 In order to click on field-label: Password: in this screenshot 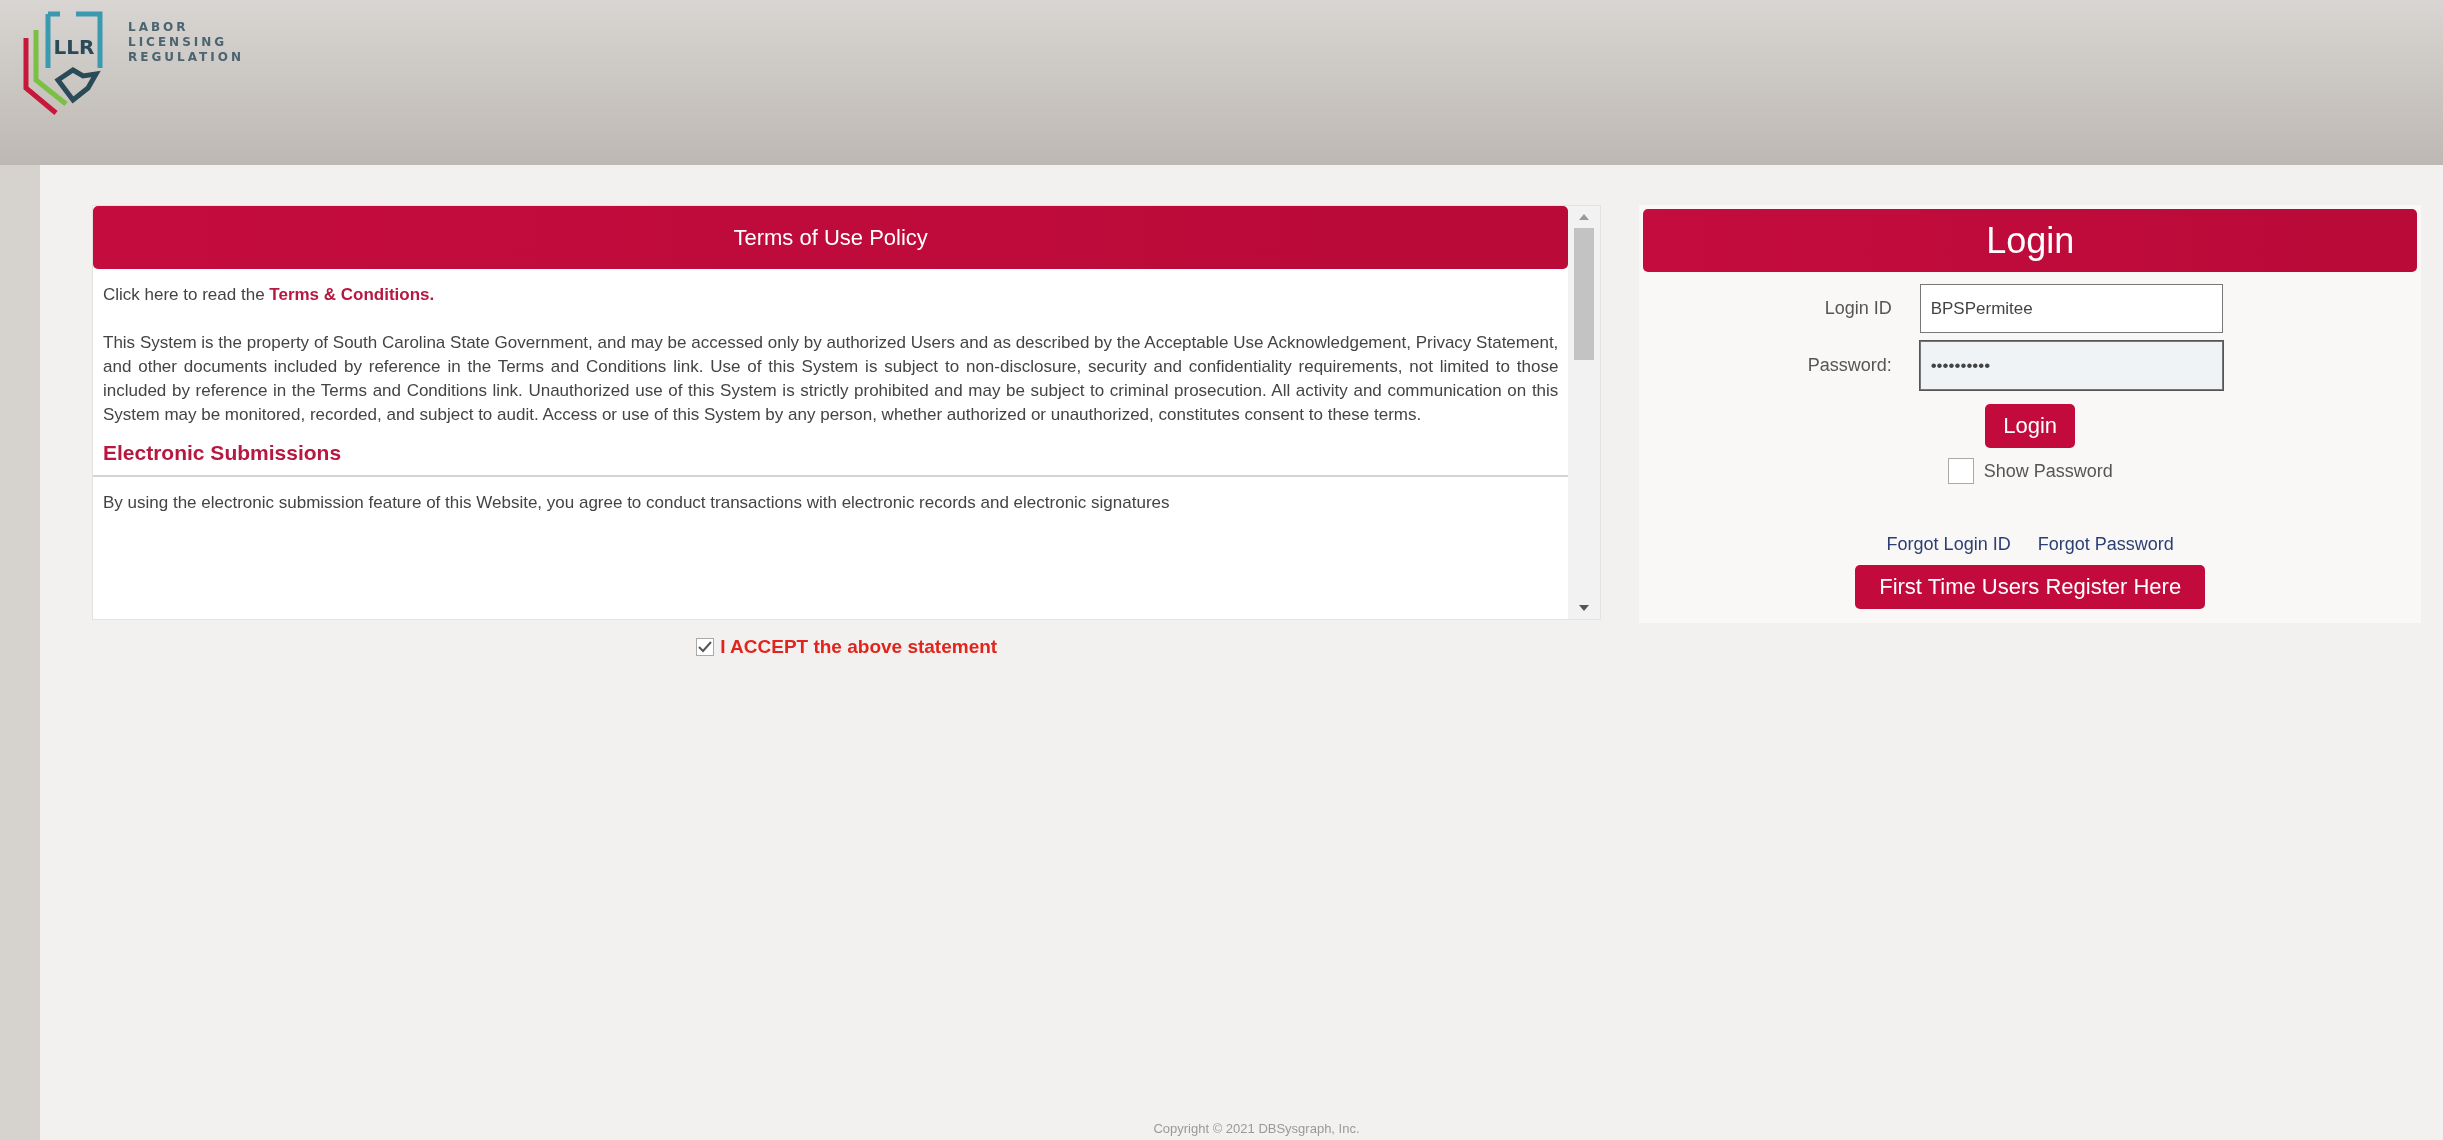, I will do `click(1849, 365)`.